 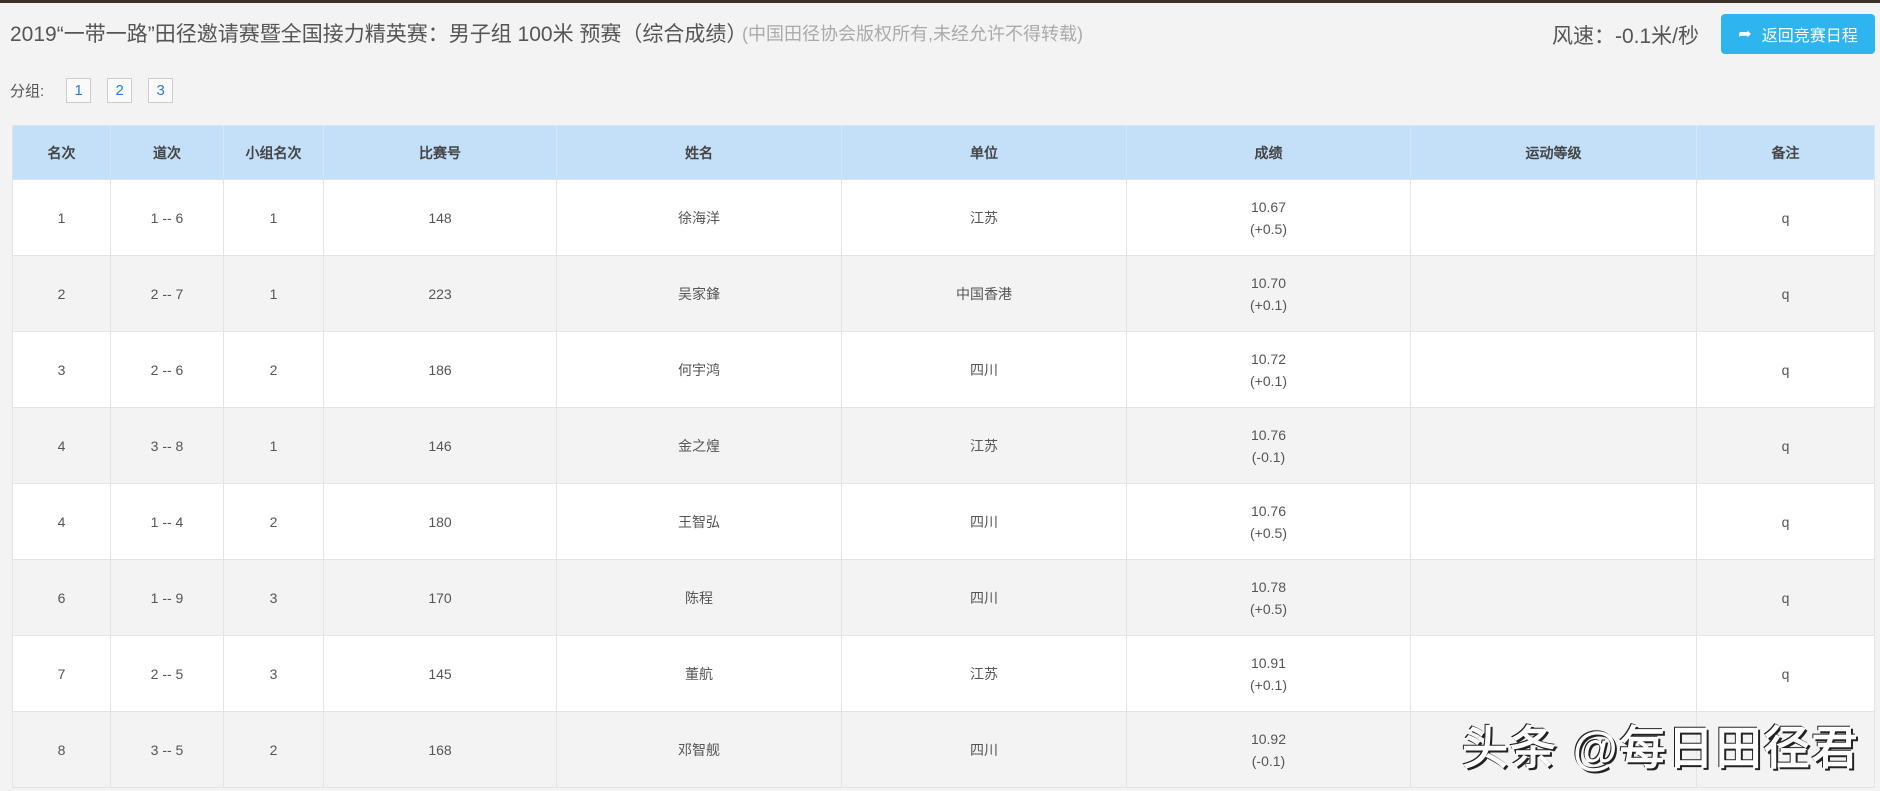 What do you see at coordinates (912, 34) in the screenshot?
I see `copyright-note: (中国田径协会版权所有,未经允许不得转载)` at bounding box center [912, 34].